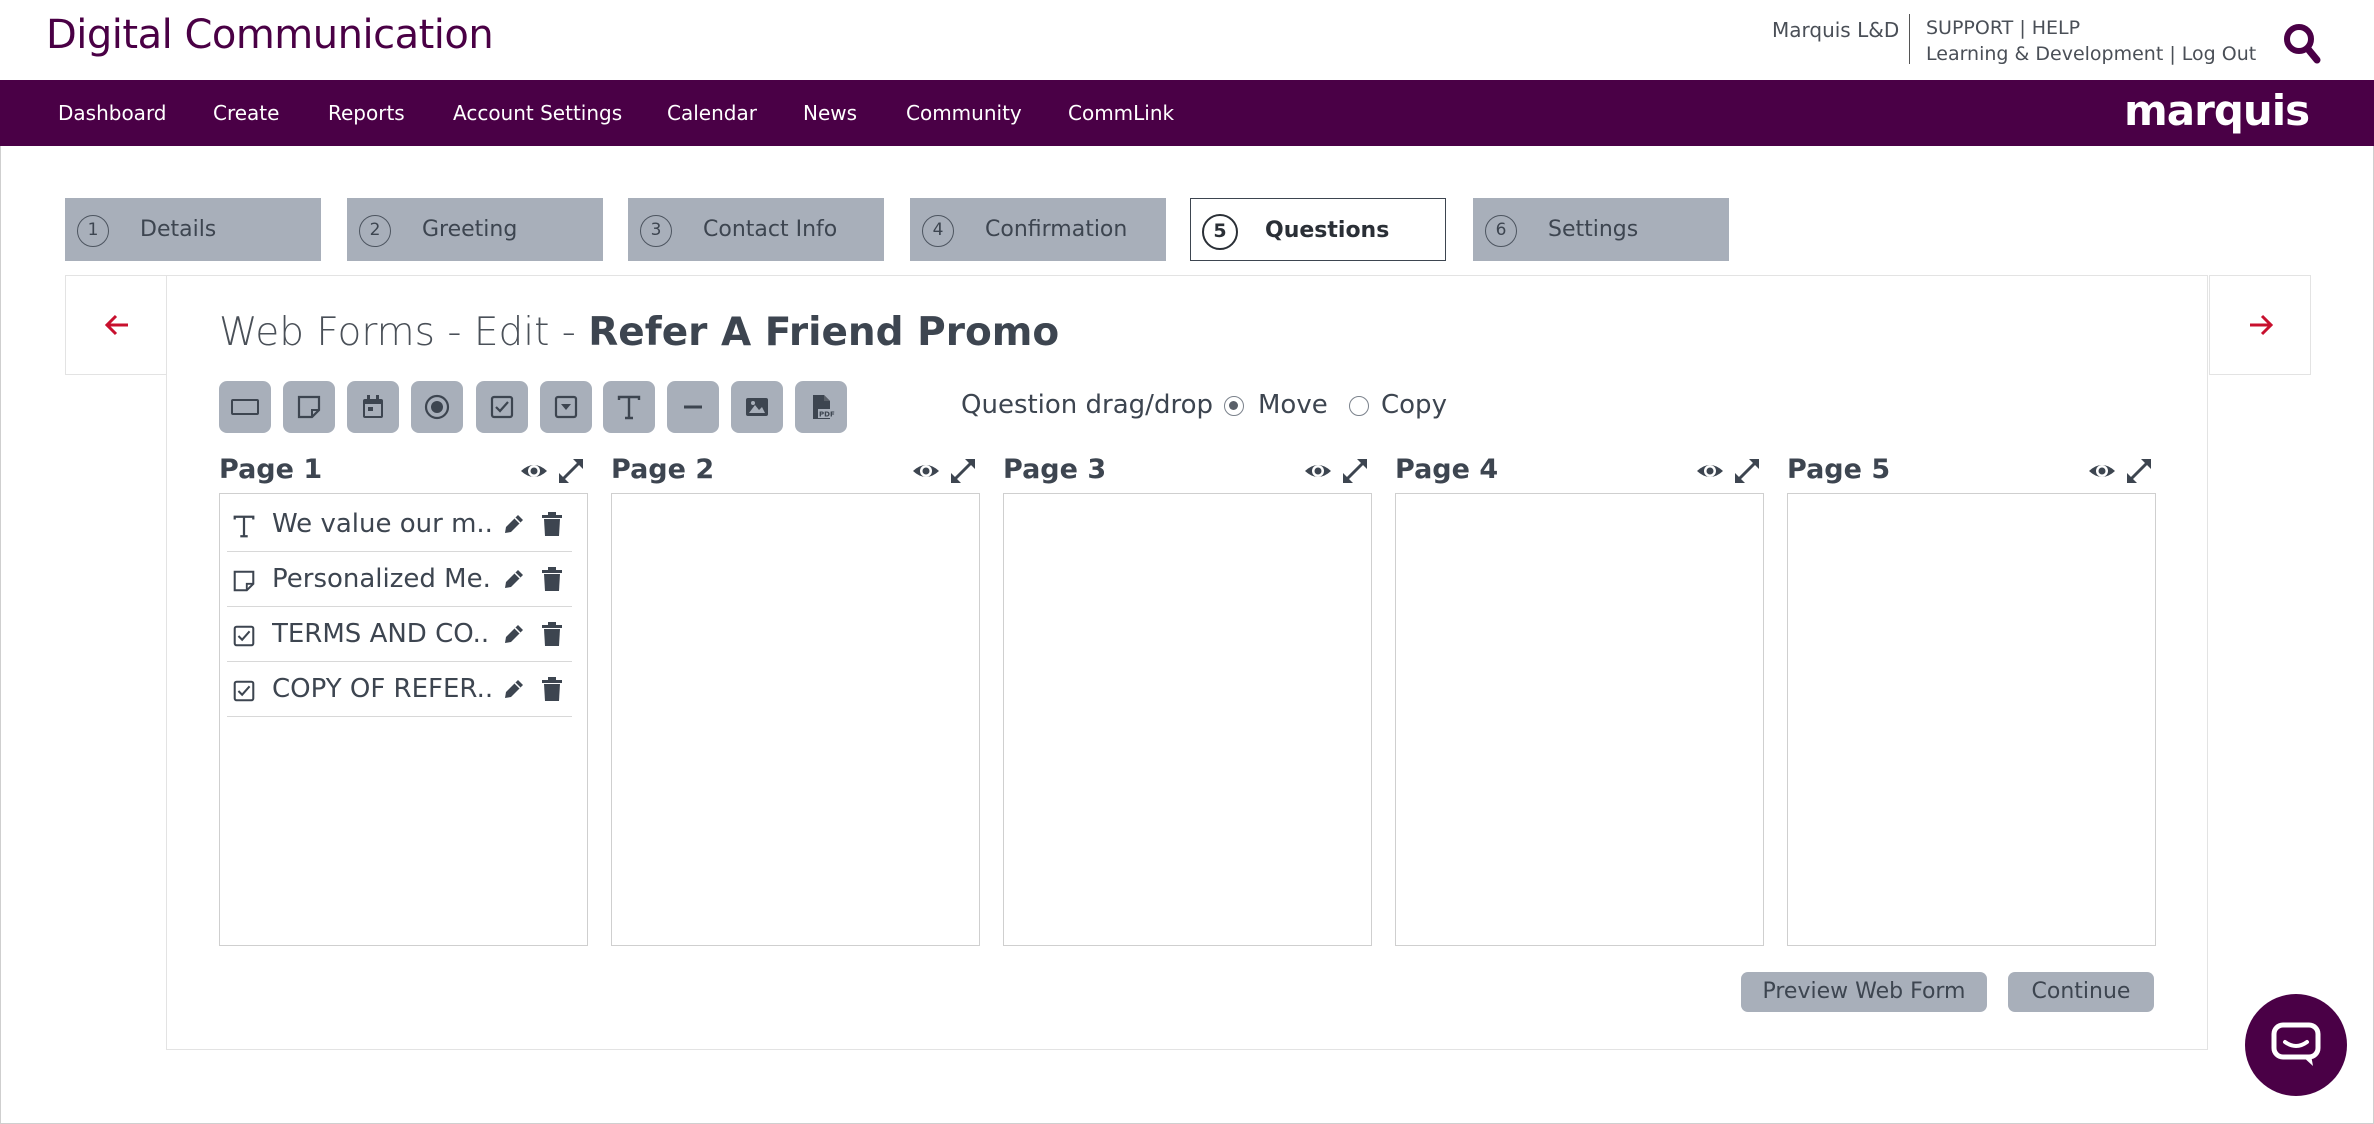 The height and width of the screenshot is (1124, 2374). Describe the element at coordinates (1359, 406) in the screenshot. I see `copy-radio` at that location.